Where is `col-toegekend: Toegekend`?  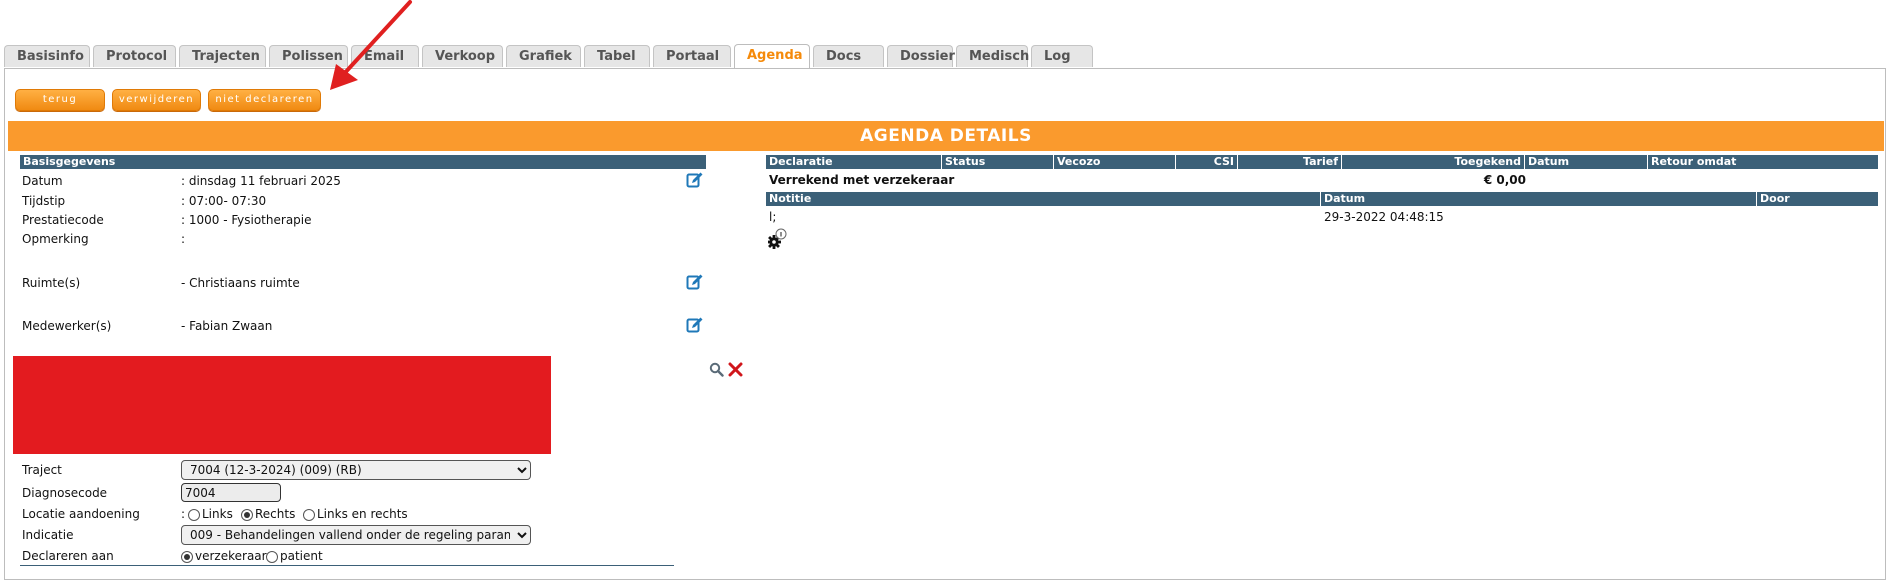 col-toegekend: Toegekend is located at coordinates (1432, 162).